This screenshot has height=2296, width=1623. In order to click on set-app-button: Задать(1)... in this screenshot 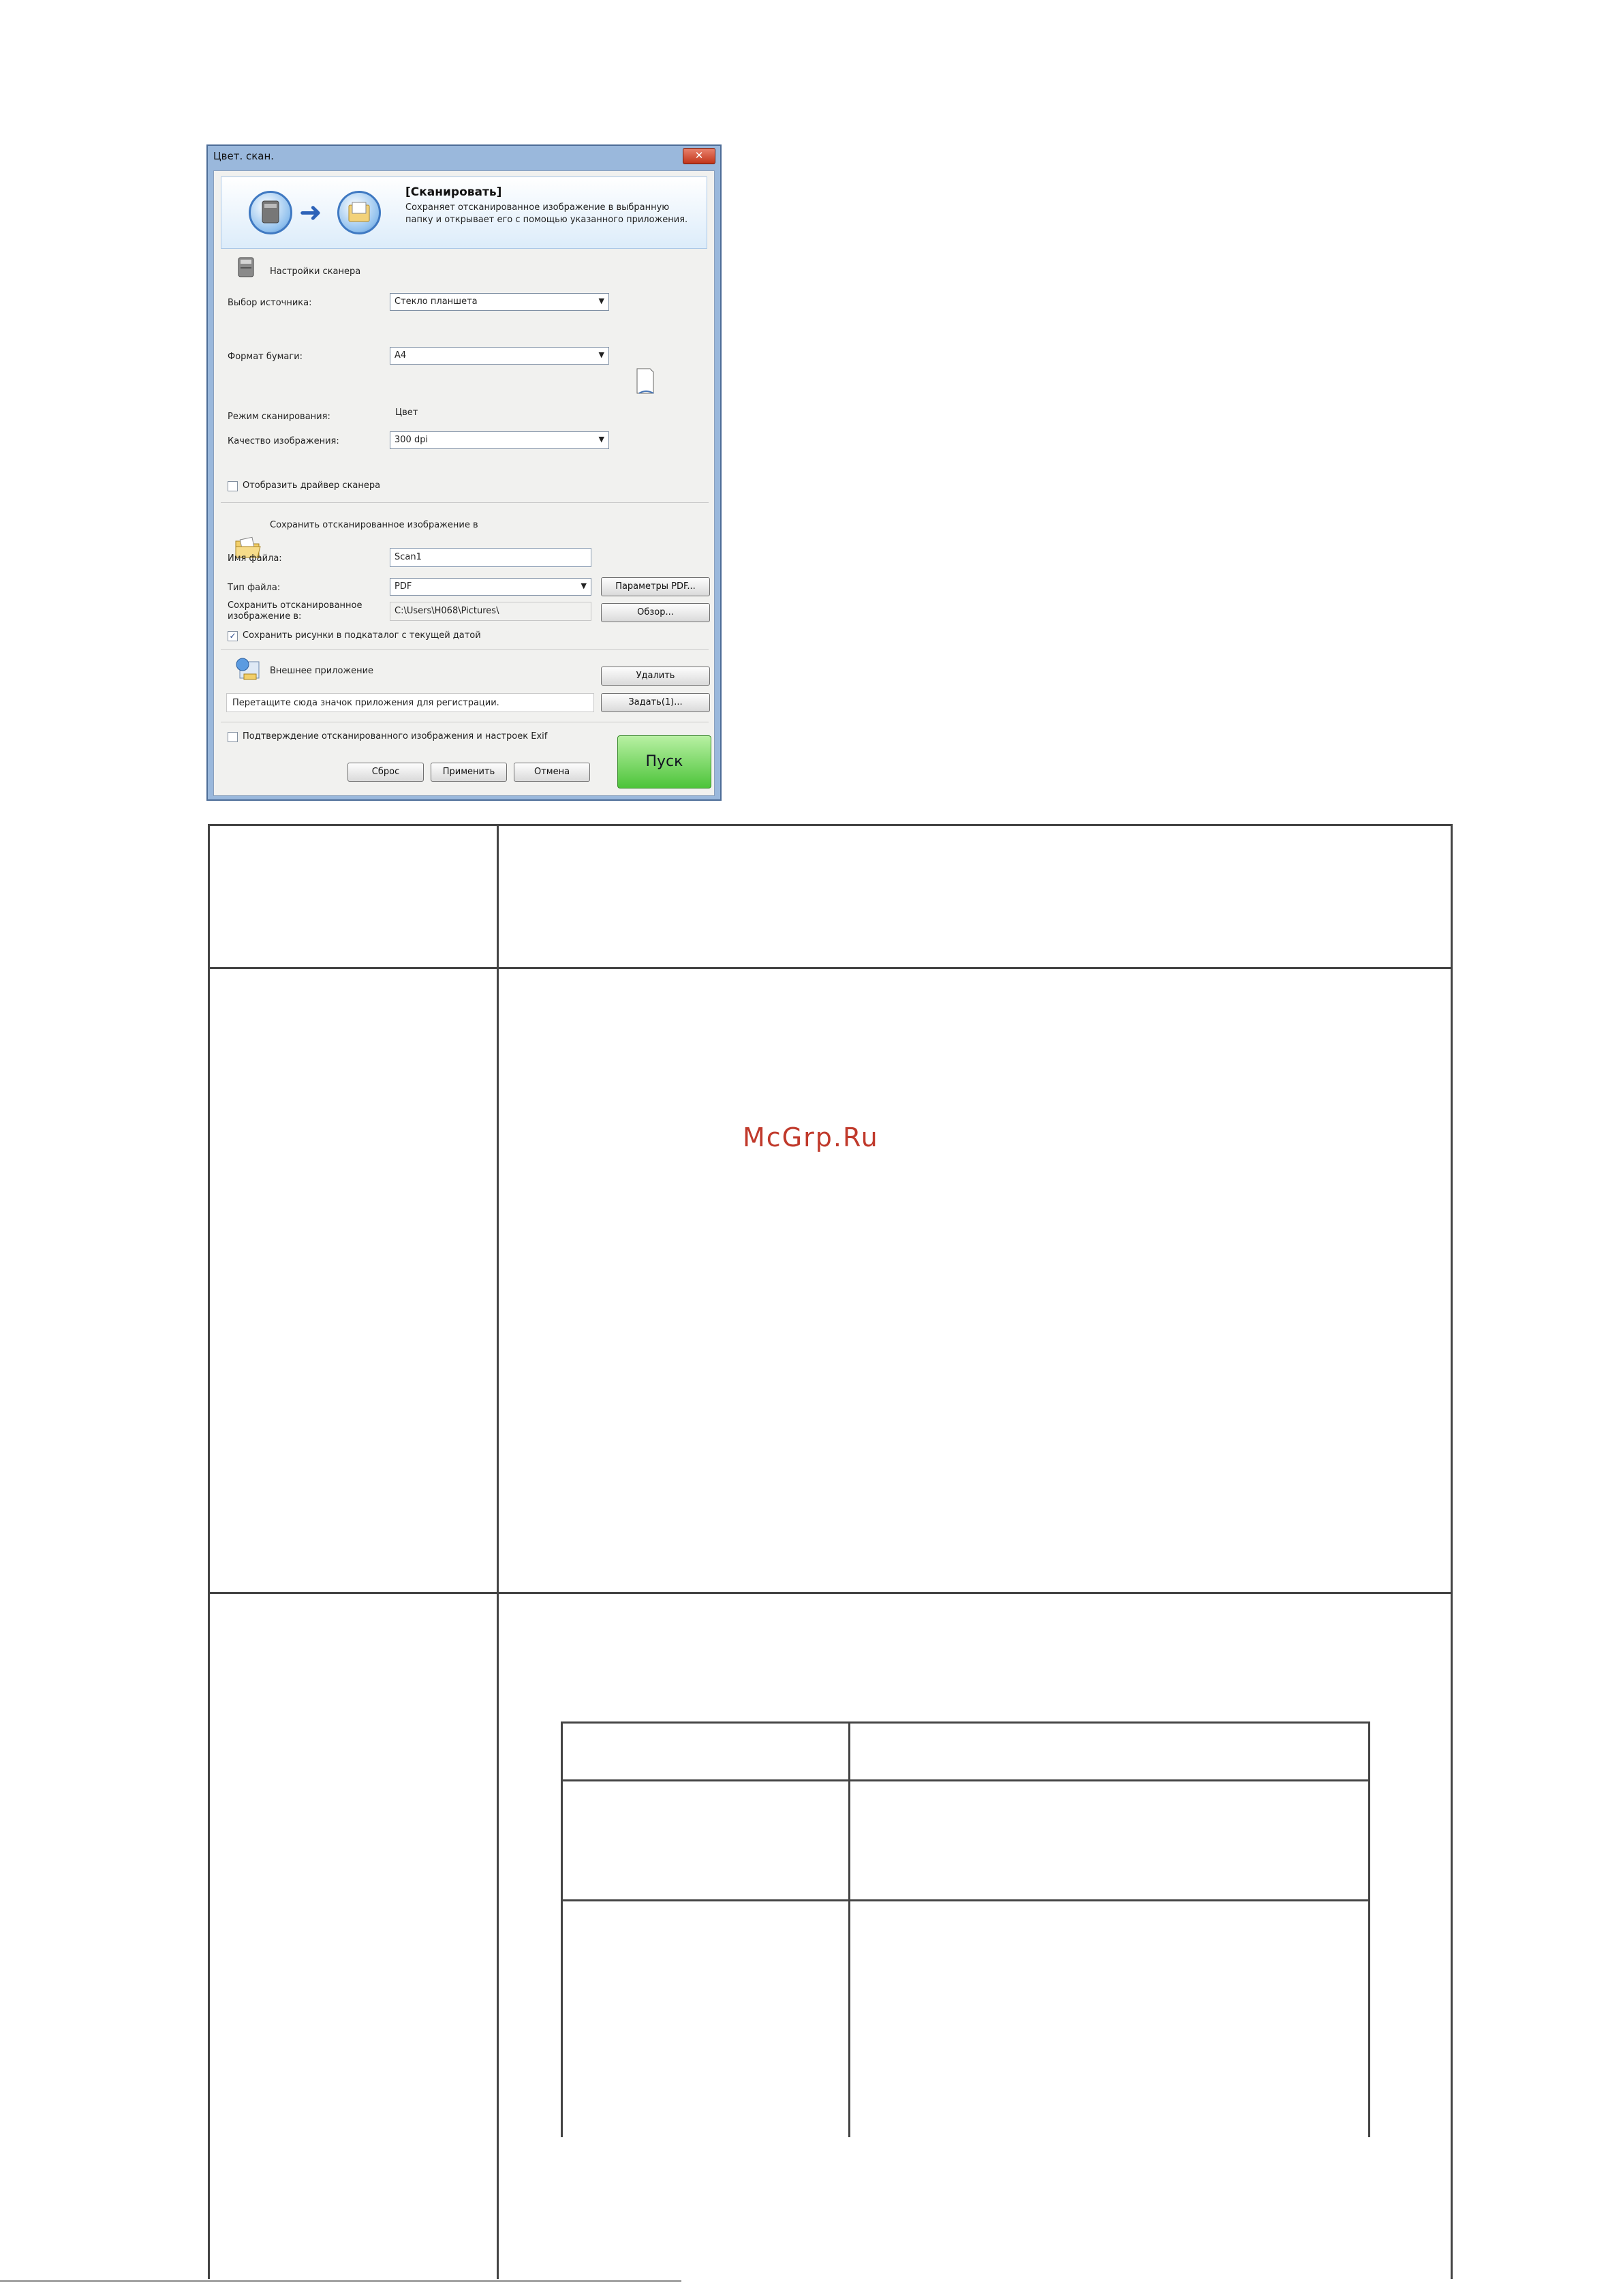, I will do `click(655, 703)`.